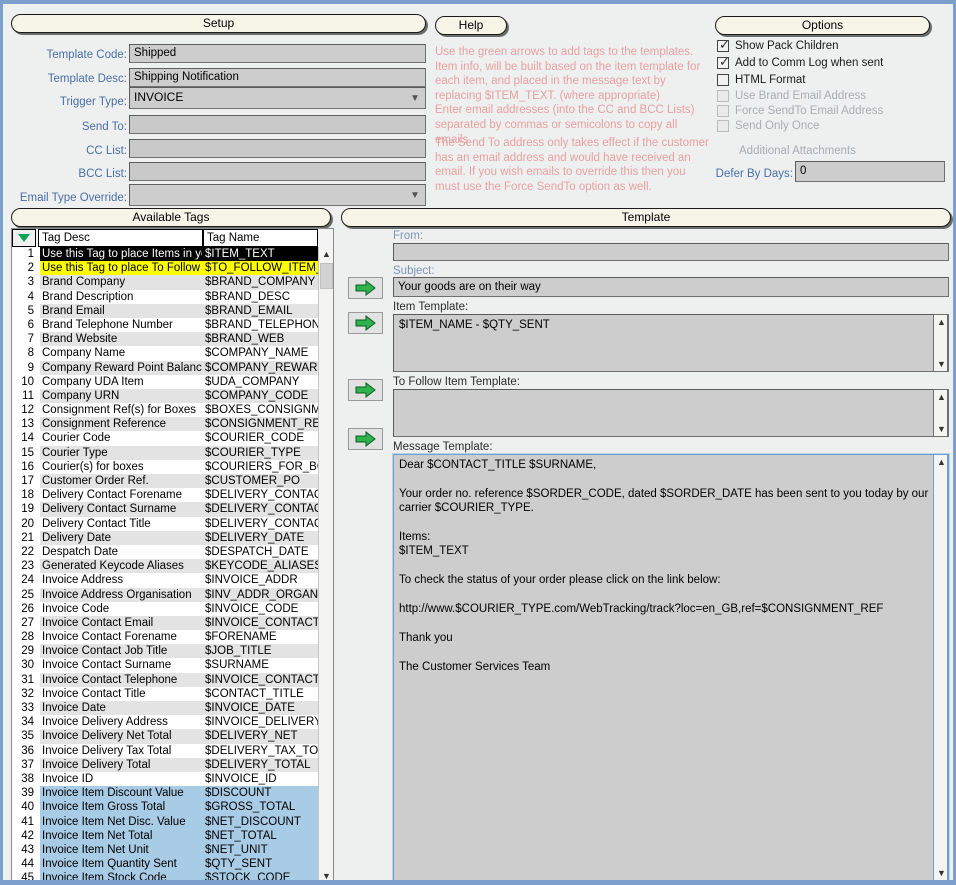 This screenshot has width=956, height=885. Describe the element at coordinates (326, 276) in the screenshot. I see `scrollbar-thumb` at that location.